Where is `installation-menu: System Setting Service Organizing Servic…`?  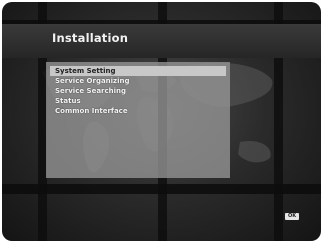 installation-menu: System Setting Service Organizing Servic… is located at coordinates (138, 91).